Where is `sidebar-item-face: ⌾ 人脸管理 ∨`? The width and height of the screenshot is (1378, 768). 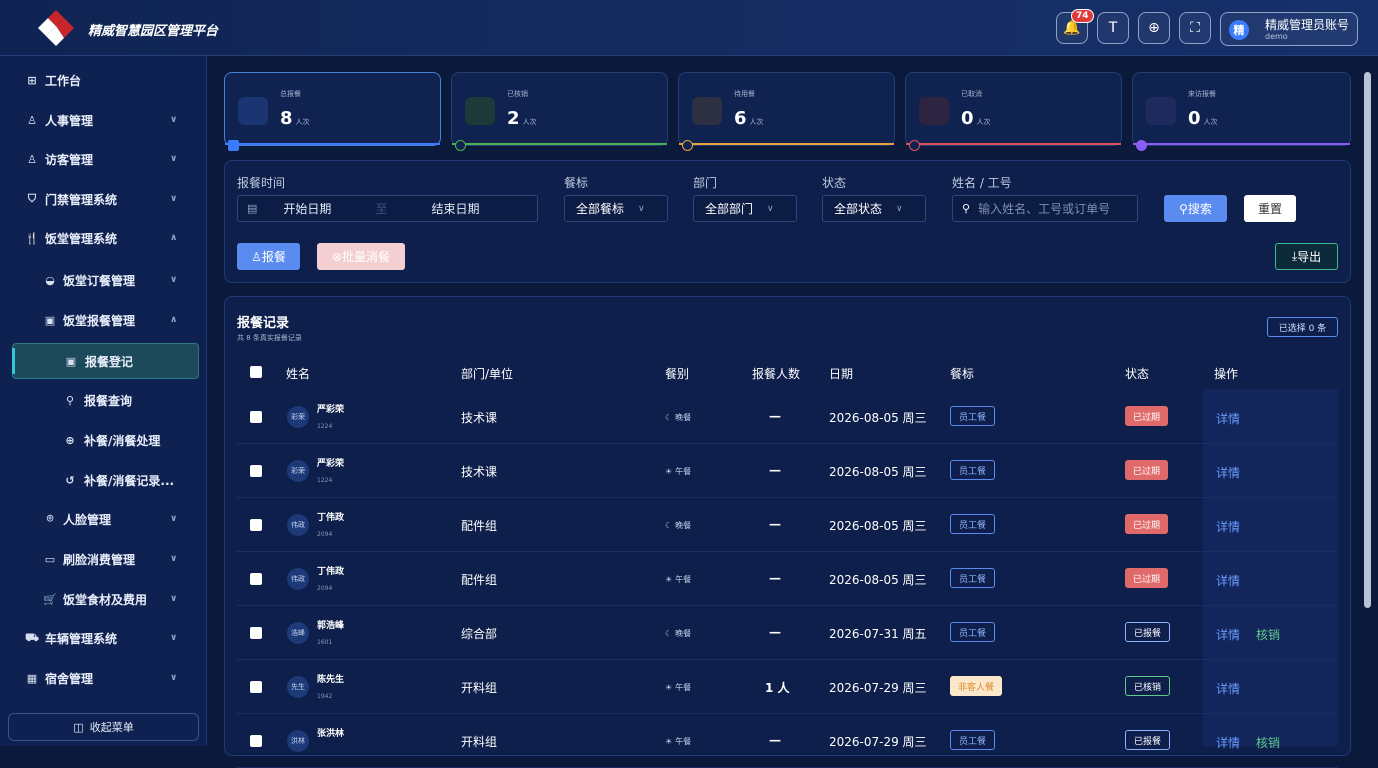
sidebar-item-face: ⌾ 人脸管理 ∨ is located at coordinates (103, 519).